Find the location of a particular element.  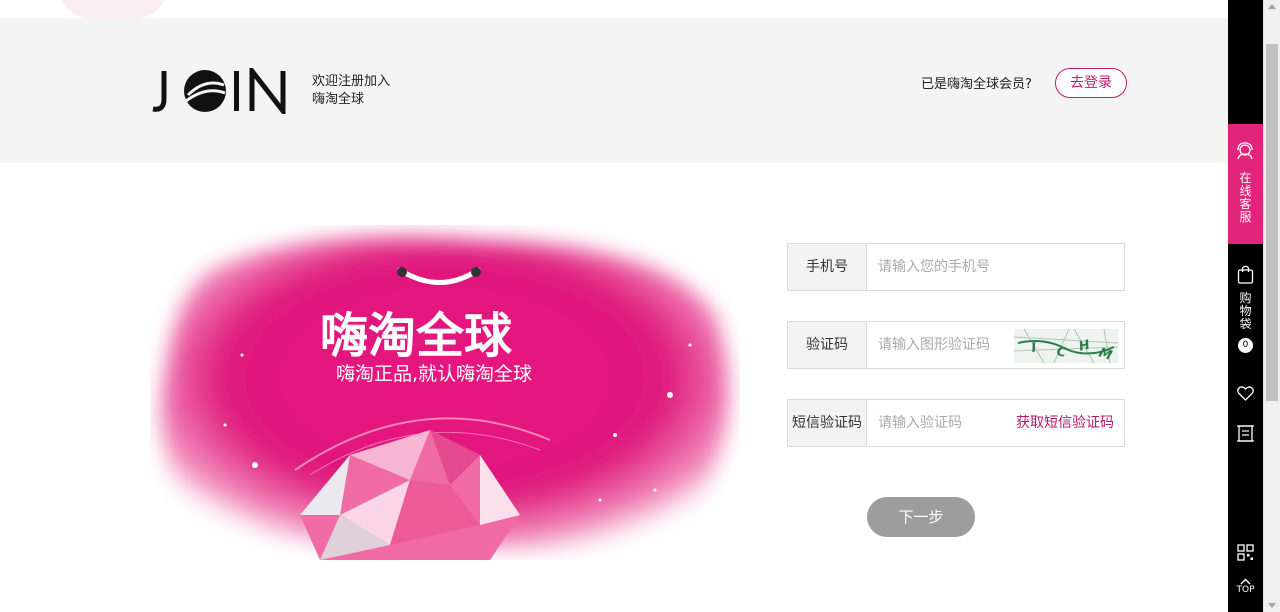

captcha-row: 验证码 I C H M is located at coordinates (956, 345).